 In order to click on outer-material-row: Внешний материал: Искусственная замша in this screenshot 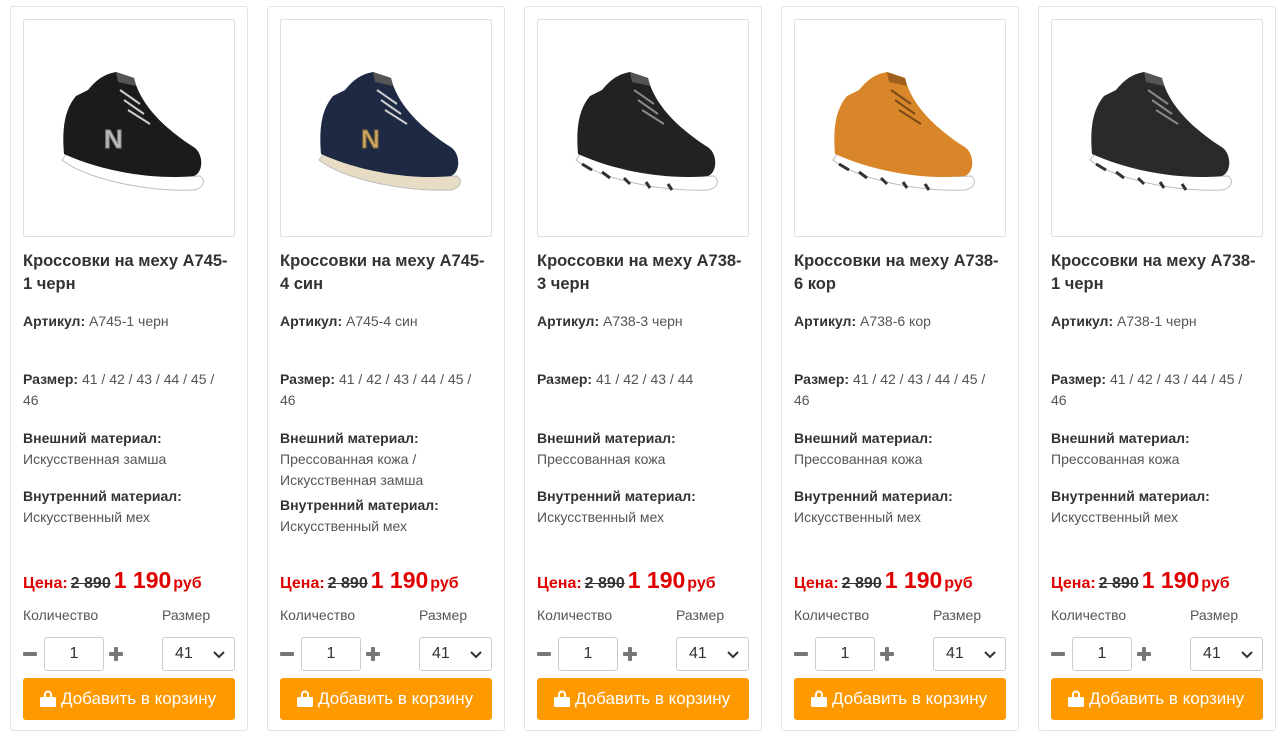, I will do `click(131, 449)`.